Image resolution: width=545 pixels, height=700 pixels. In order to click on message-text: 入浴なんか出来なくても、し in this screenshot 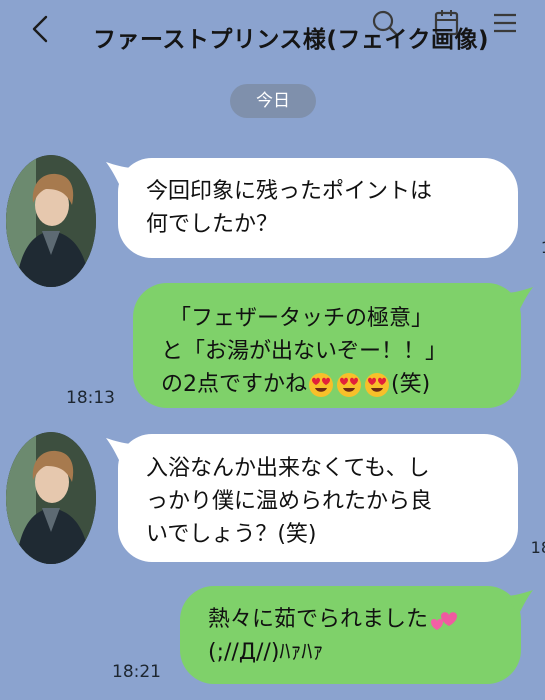, I will do `click(288, 468)`.